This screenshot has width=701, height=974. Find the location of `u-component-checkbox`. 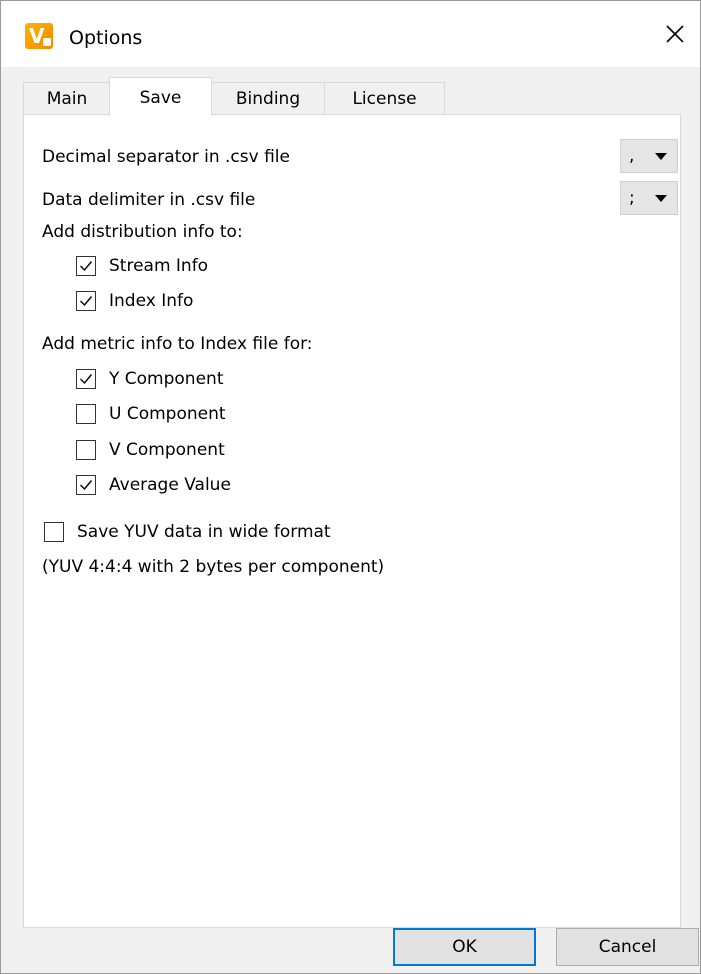

u-component-checkbox is located at coordinates (86, 414).